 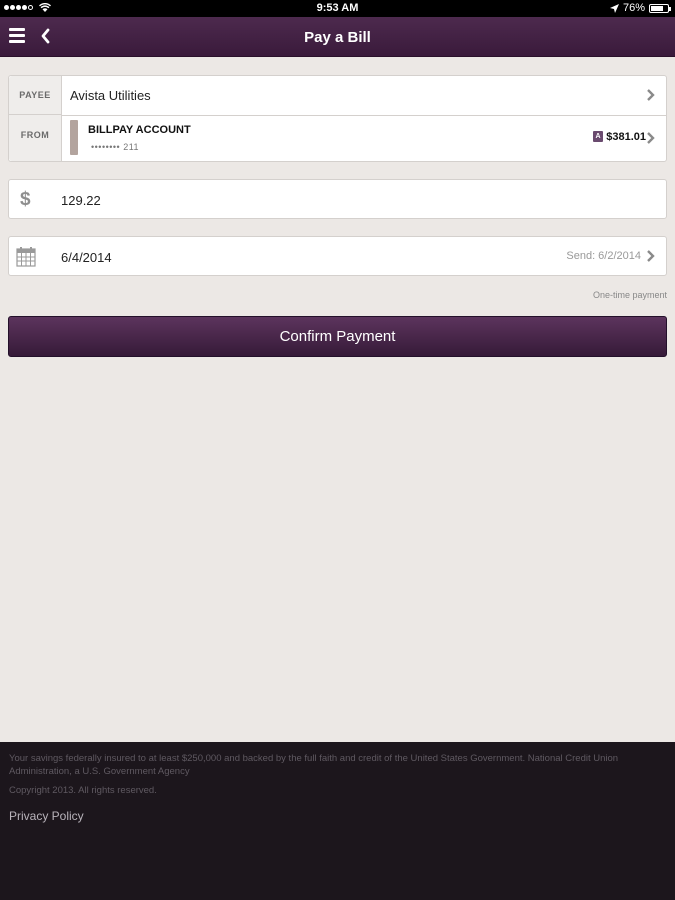 I want to click on date-field: 6/4/2014 Send: 6/2/2014, so click(x=337, y=256).